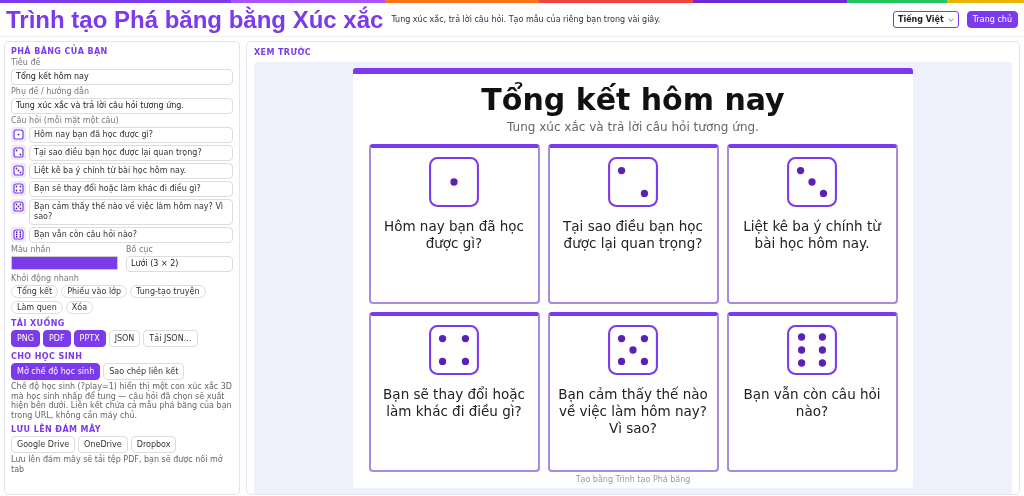 The image size is (1024, 496). What do you see at coordinates (131, 212) in the screenshot?
I see `question-input: Bạn cảm thấy thế nào về việc làm hôm nay? Vì sao?` at bounding box center [131, 212].